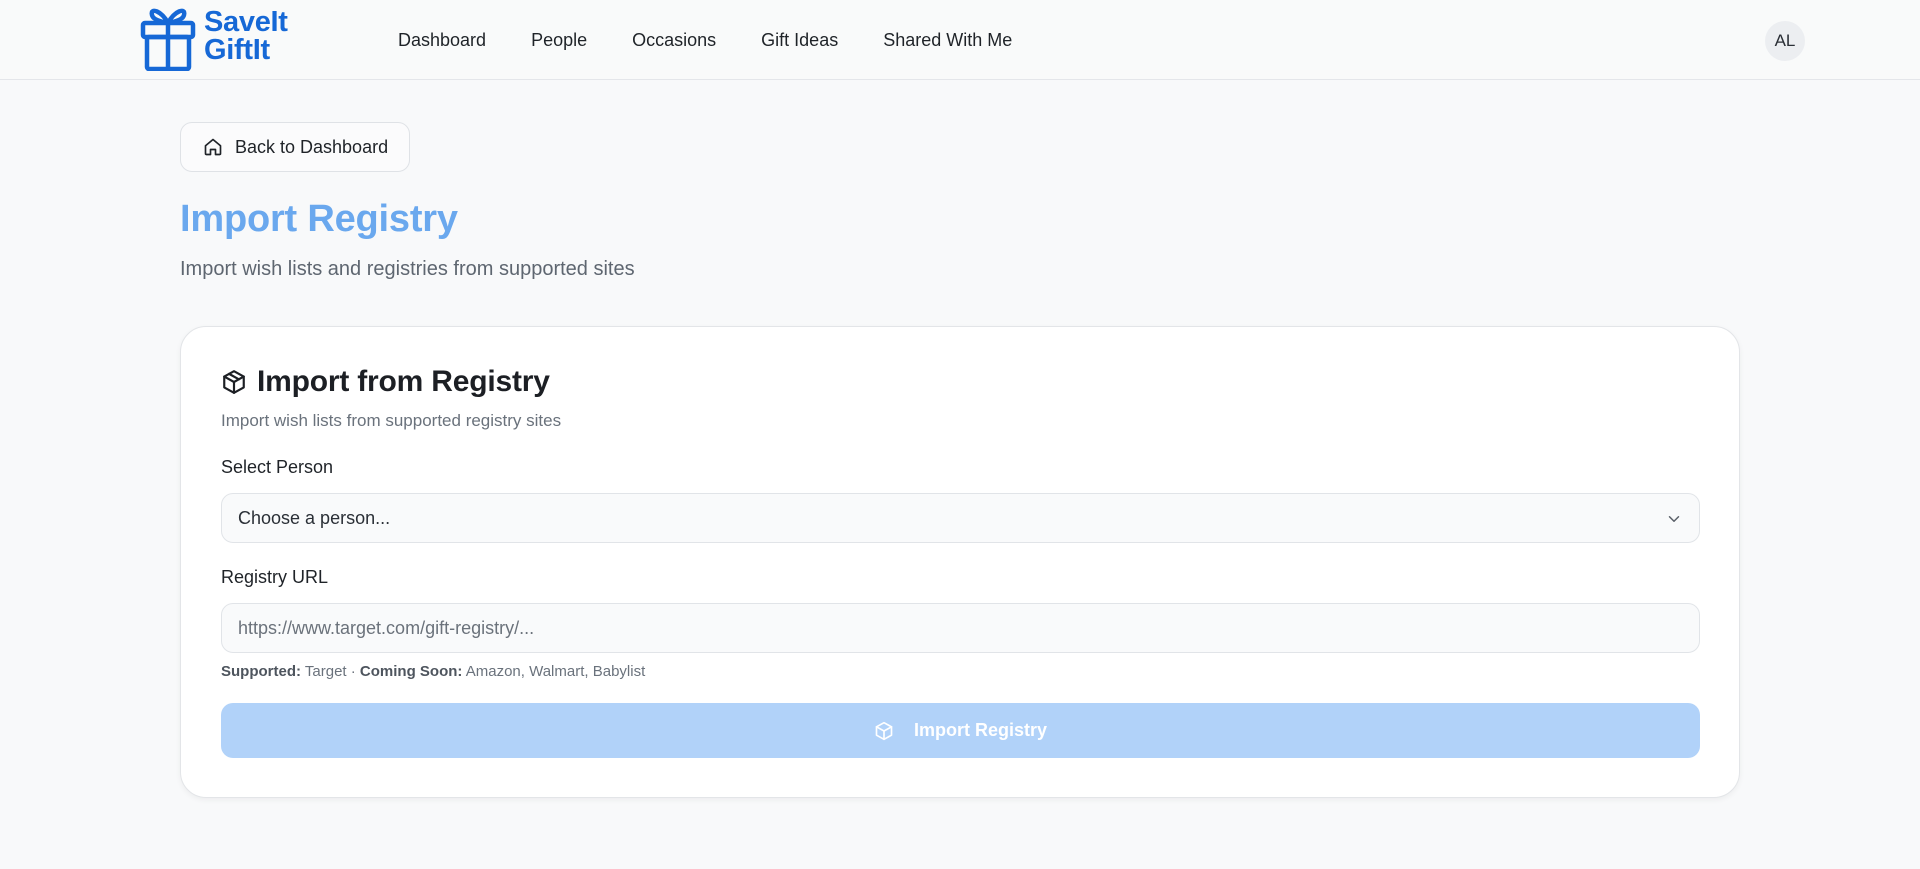 The height and width of the screenshot is (869, 1920). What do you see at coordinates (799, 40) in the screenshot?
I see `nav-item-gift-ideas: Gift Ideas` at bounding box center [799, 40].